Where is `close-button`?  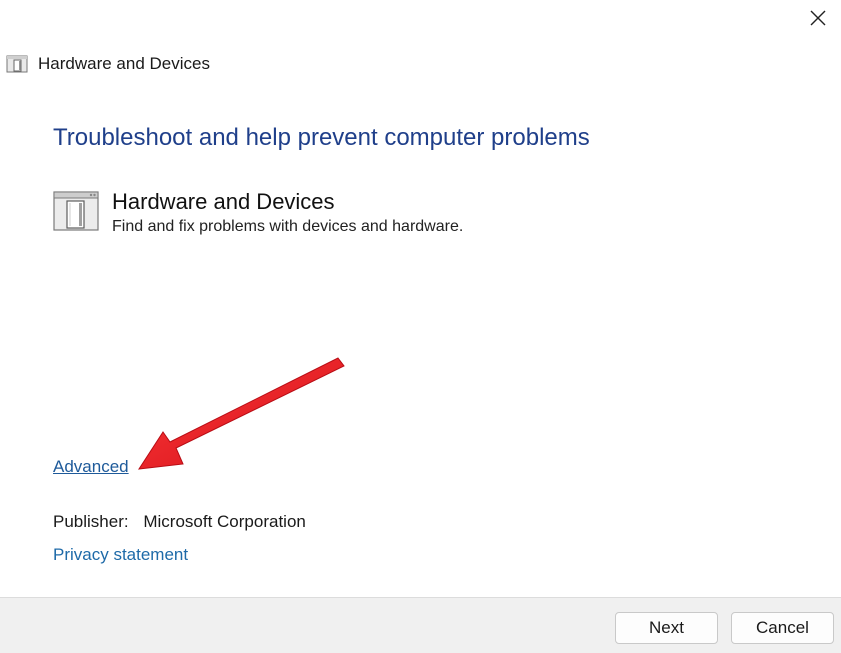
close-button is located at coordinates (818, 18).